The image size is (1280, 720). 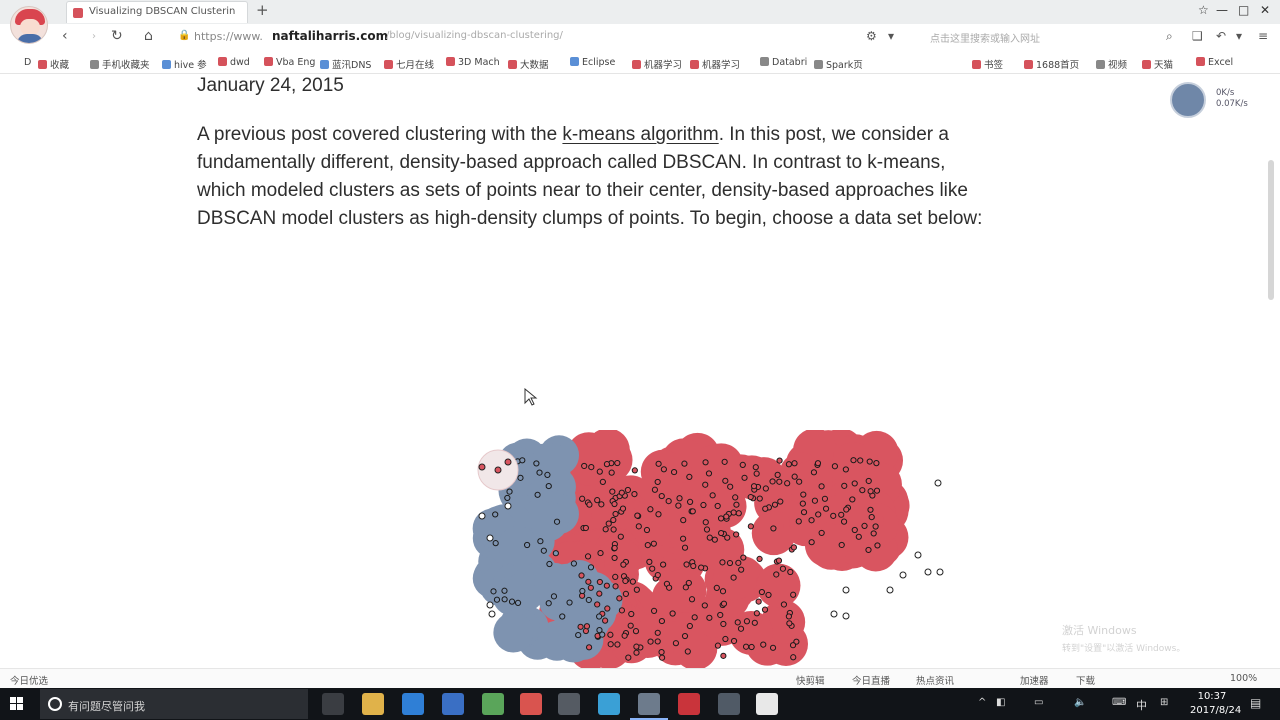 What do you see at coordinates (810, 680) in the screenshot?
I see `status-item-clip: 快剪辑` at bounding box center [810, 680].